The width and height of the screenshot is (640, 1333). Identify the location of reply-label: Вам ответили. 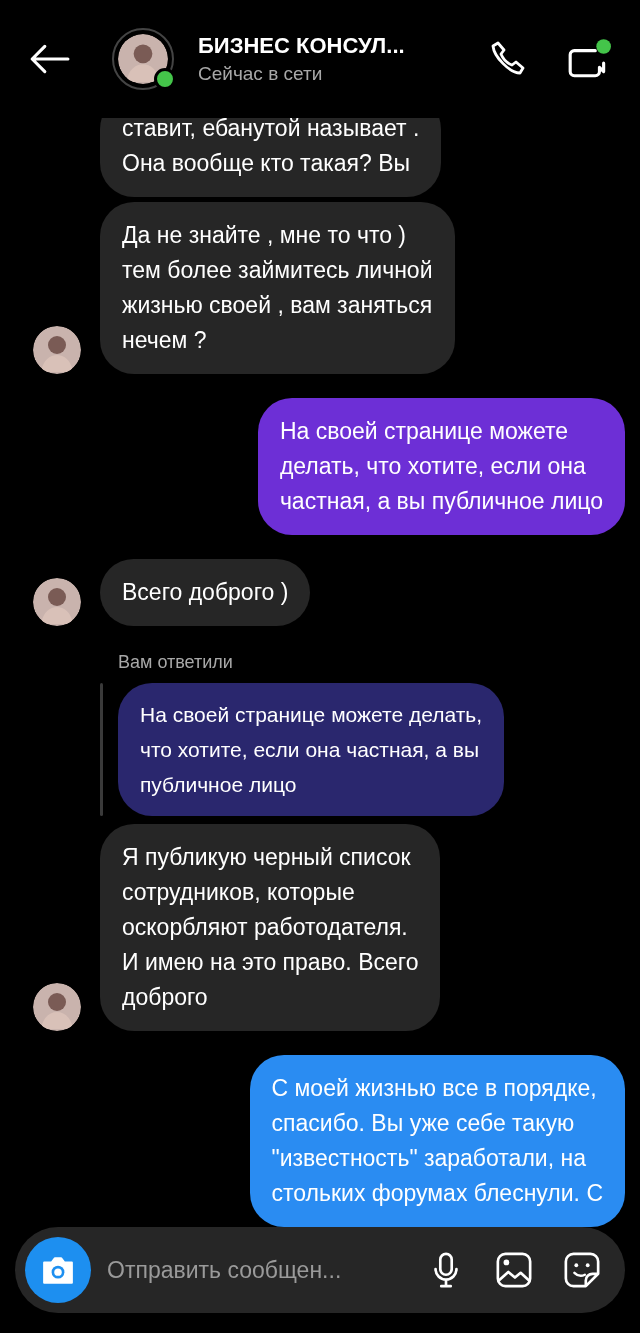
(175, 662).